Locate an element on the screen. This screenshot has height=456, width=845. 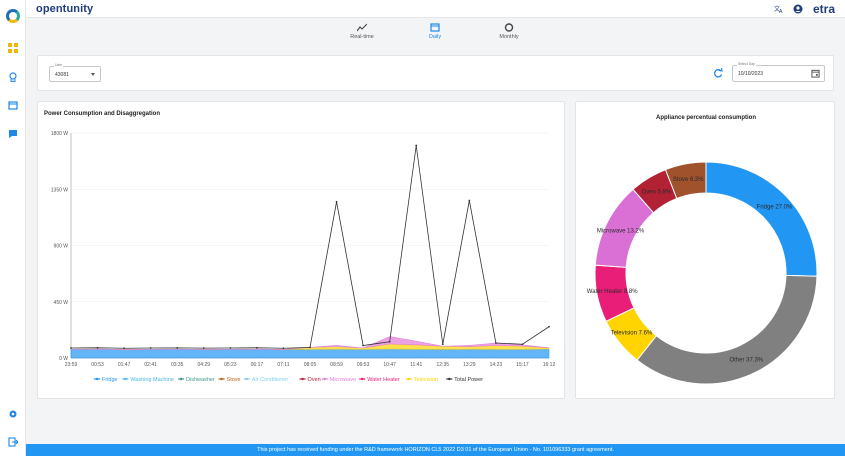
donut-slice-label: Microwave 13.2% is located at coordinates (621, 231).